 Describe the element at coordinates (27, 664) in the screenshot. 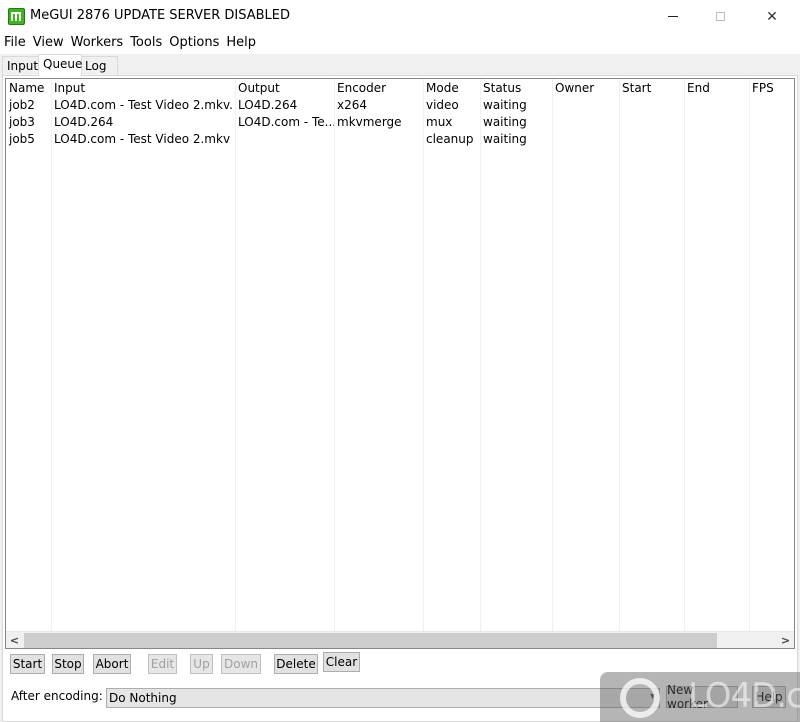

I see `start-button: Start` at that location.